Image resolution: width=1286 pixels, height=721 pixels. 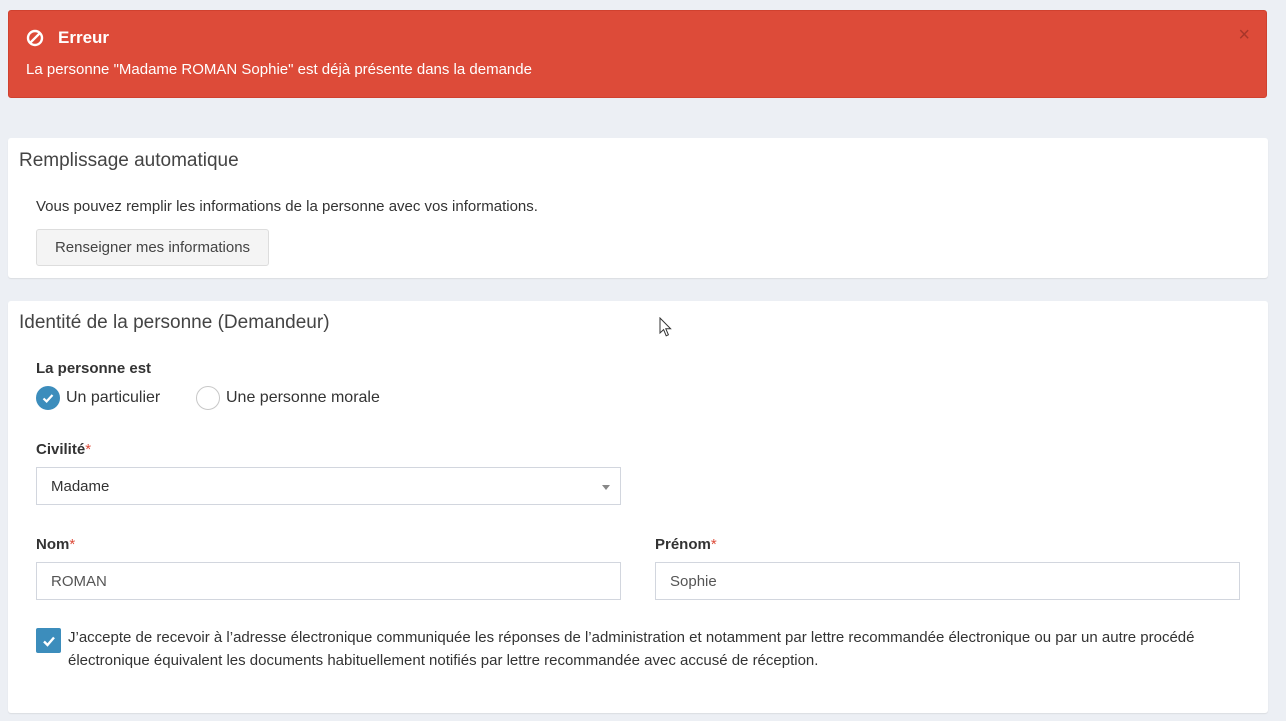 What do you see at coordinates (174, 322) in the screenshot?
I see `identity-title: Identité de la personne (Demandeur)` at bounding box center [174, 322].